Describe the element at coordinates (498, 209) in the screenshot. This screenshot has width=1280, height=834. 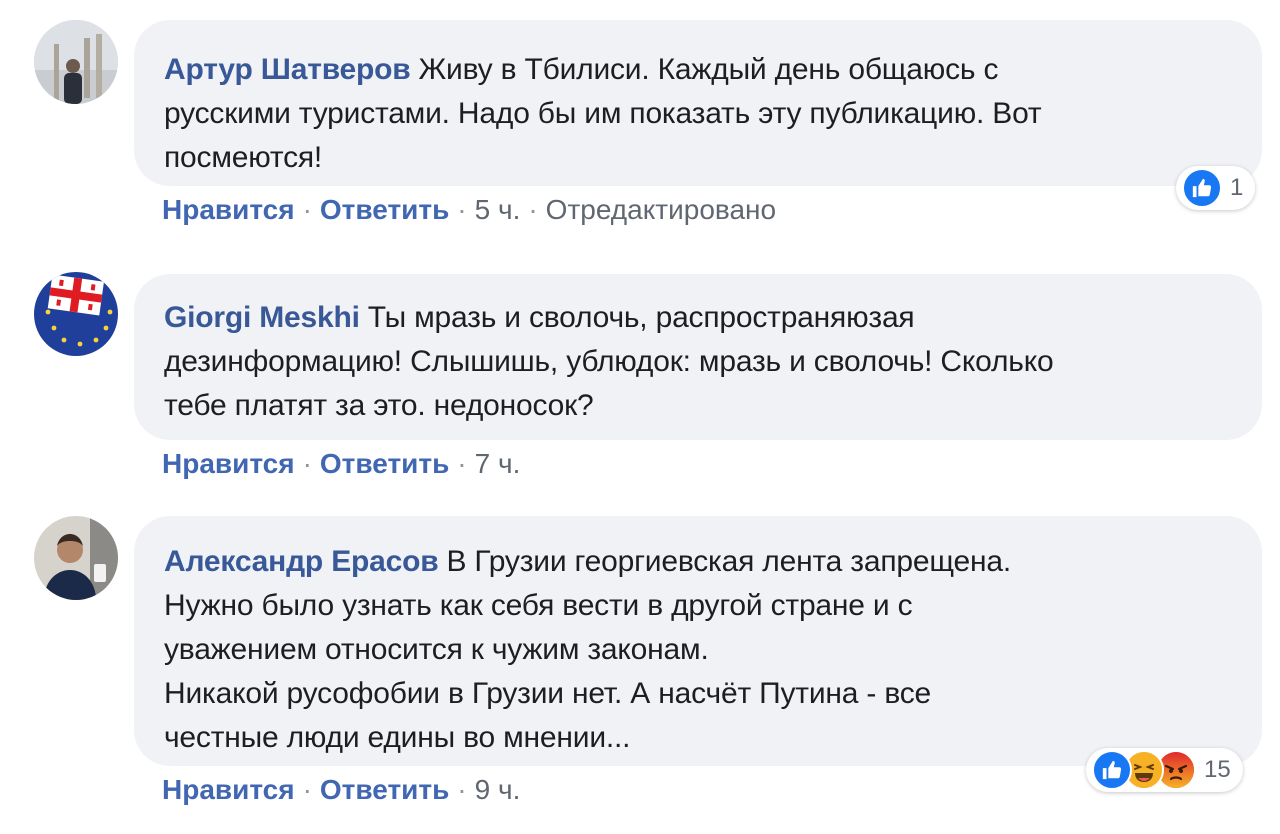
I see `comment-time: 5 ч.` at that location.